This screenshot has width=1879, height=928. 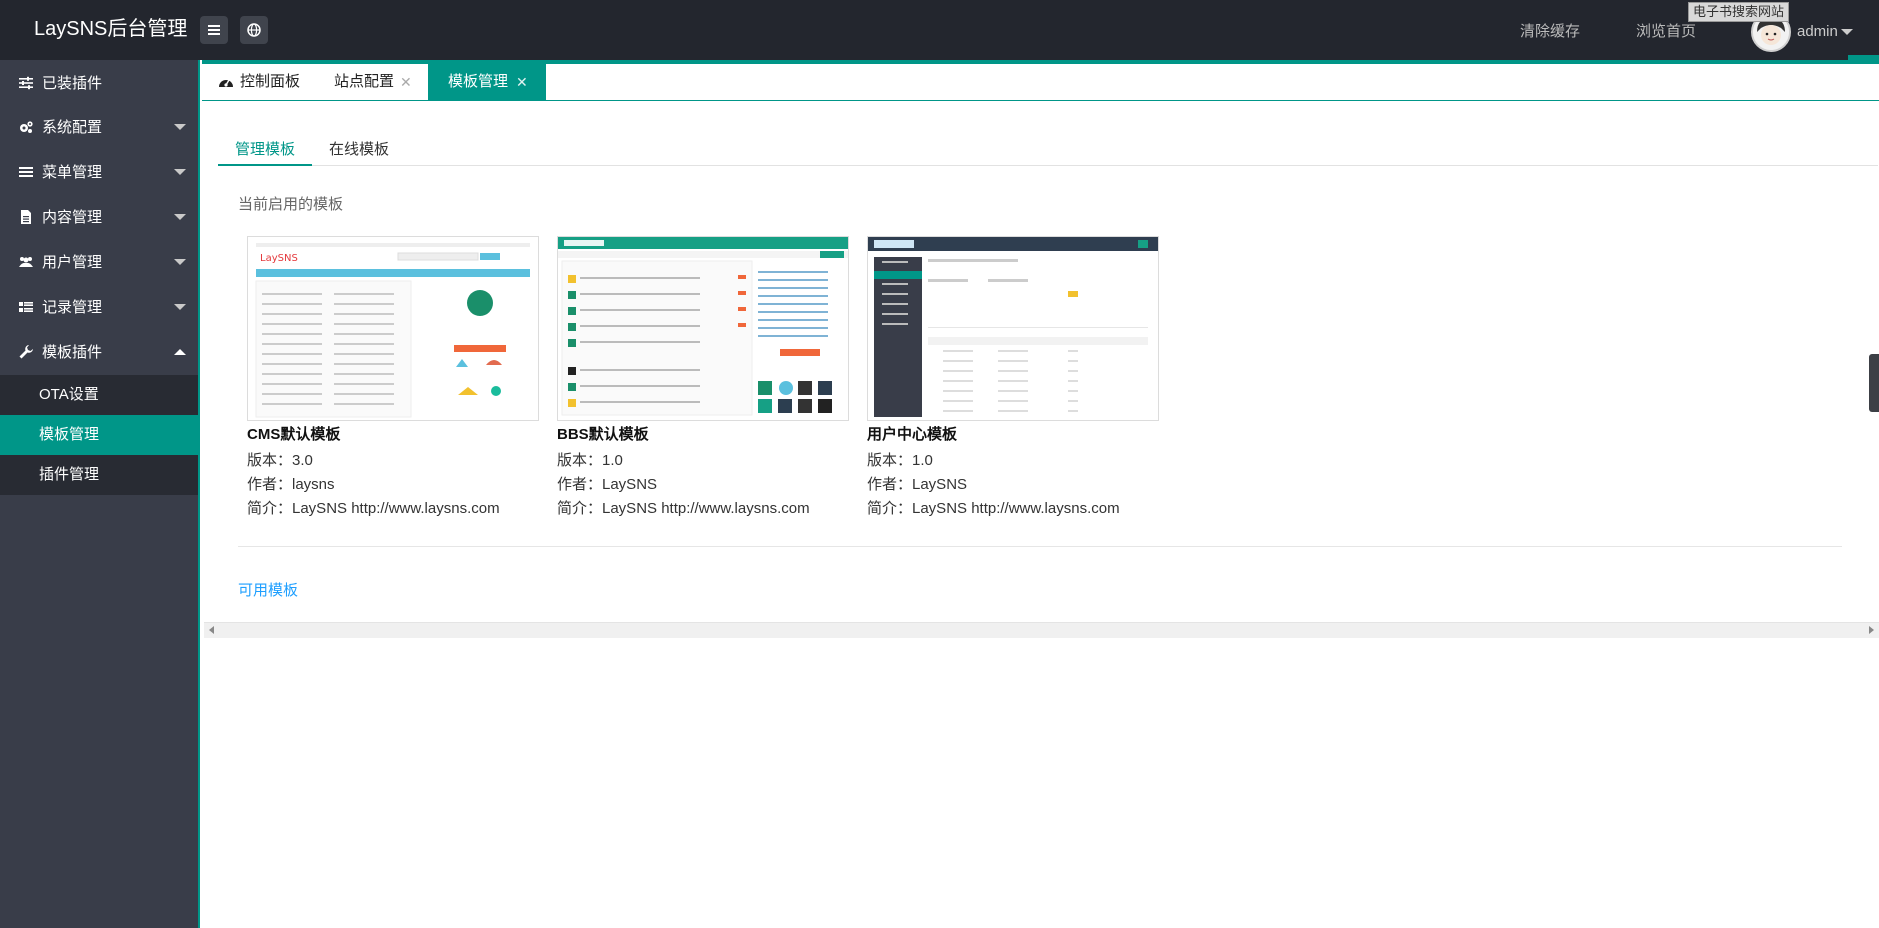 What do you see at coordinates (26, 352) in the screenshot?
I see `wrench-icon` at bounding box center [26, 352].